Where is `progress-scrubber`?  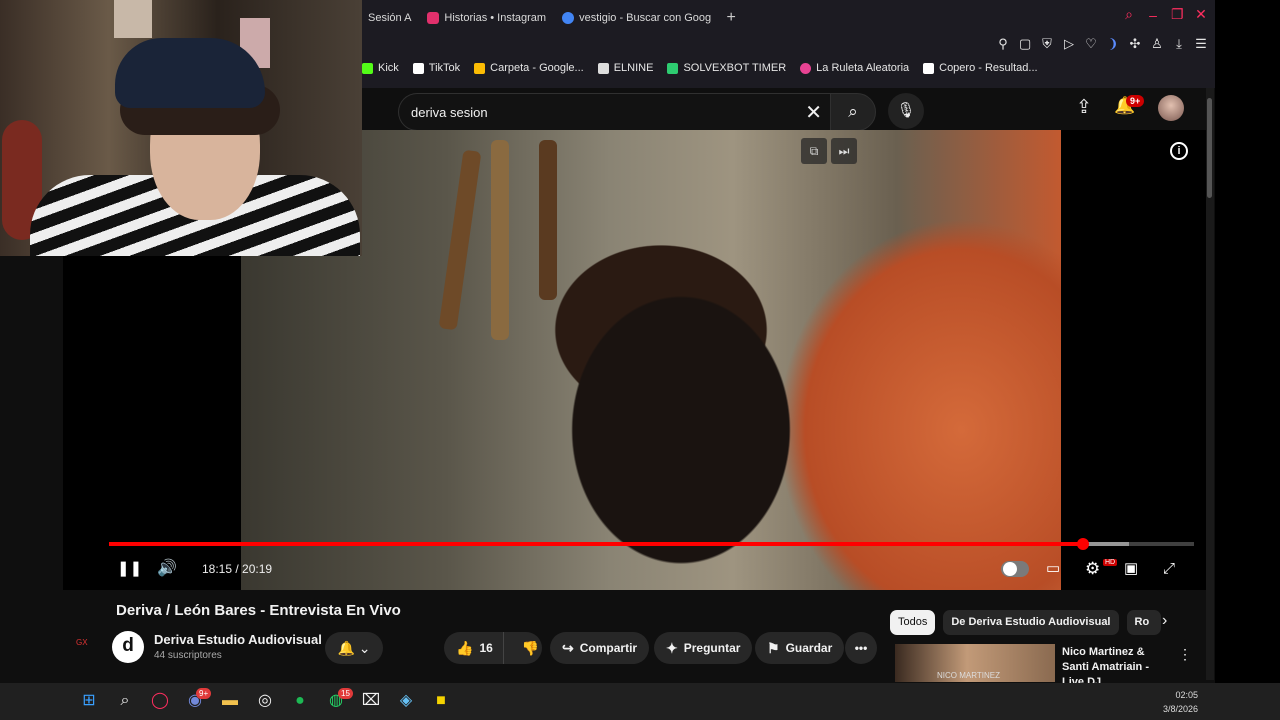 progress-scrubber is located at coordinates (1083, 544).